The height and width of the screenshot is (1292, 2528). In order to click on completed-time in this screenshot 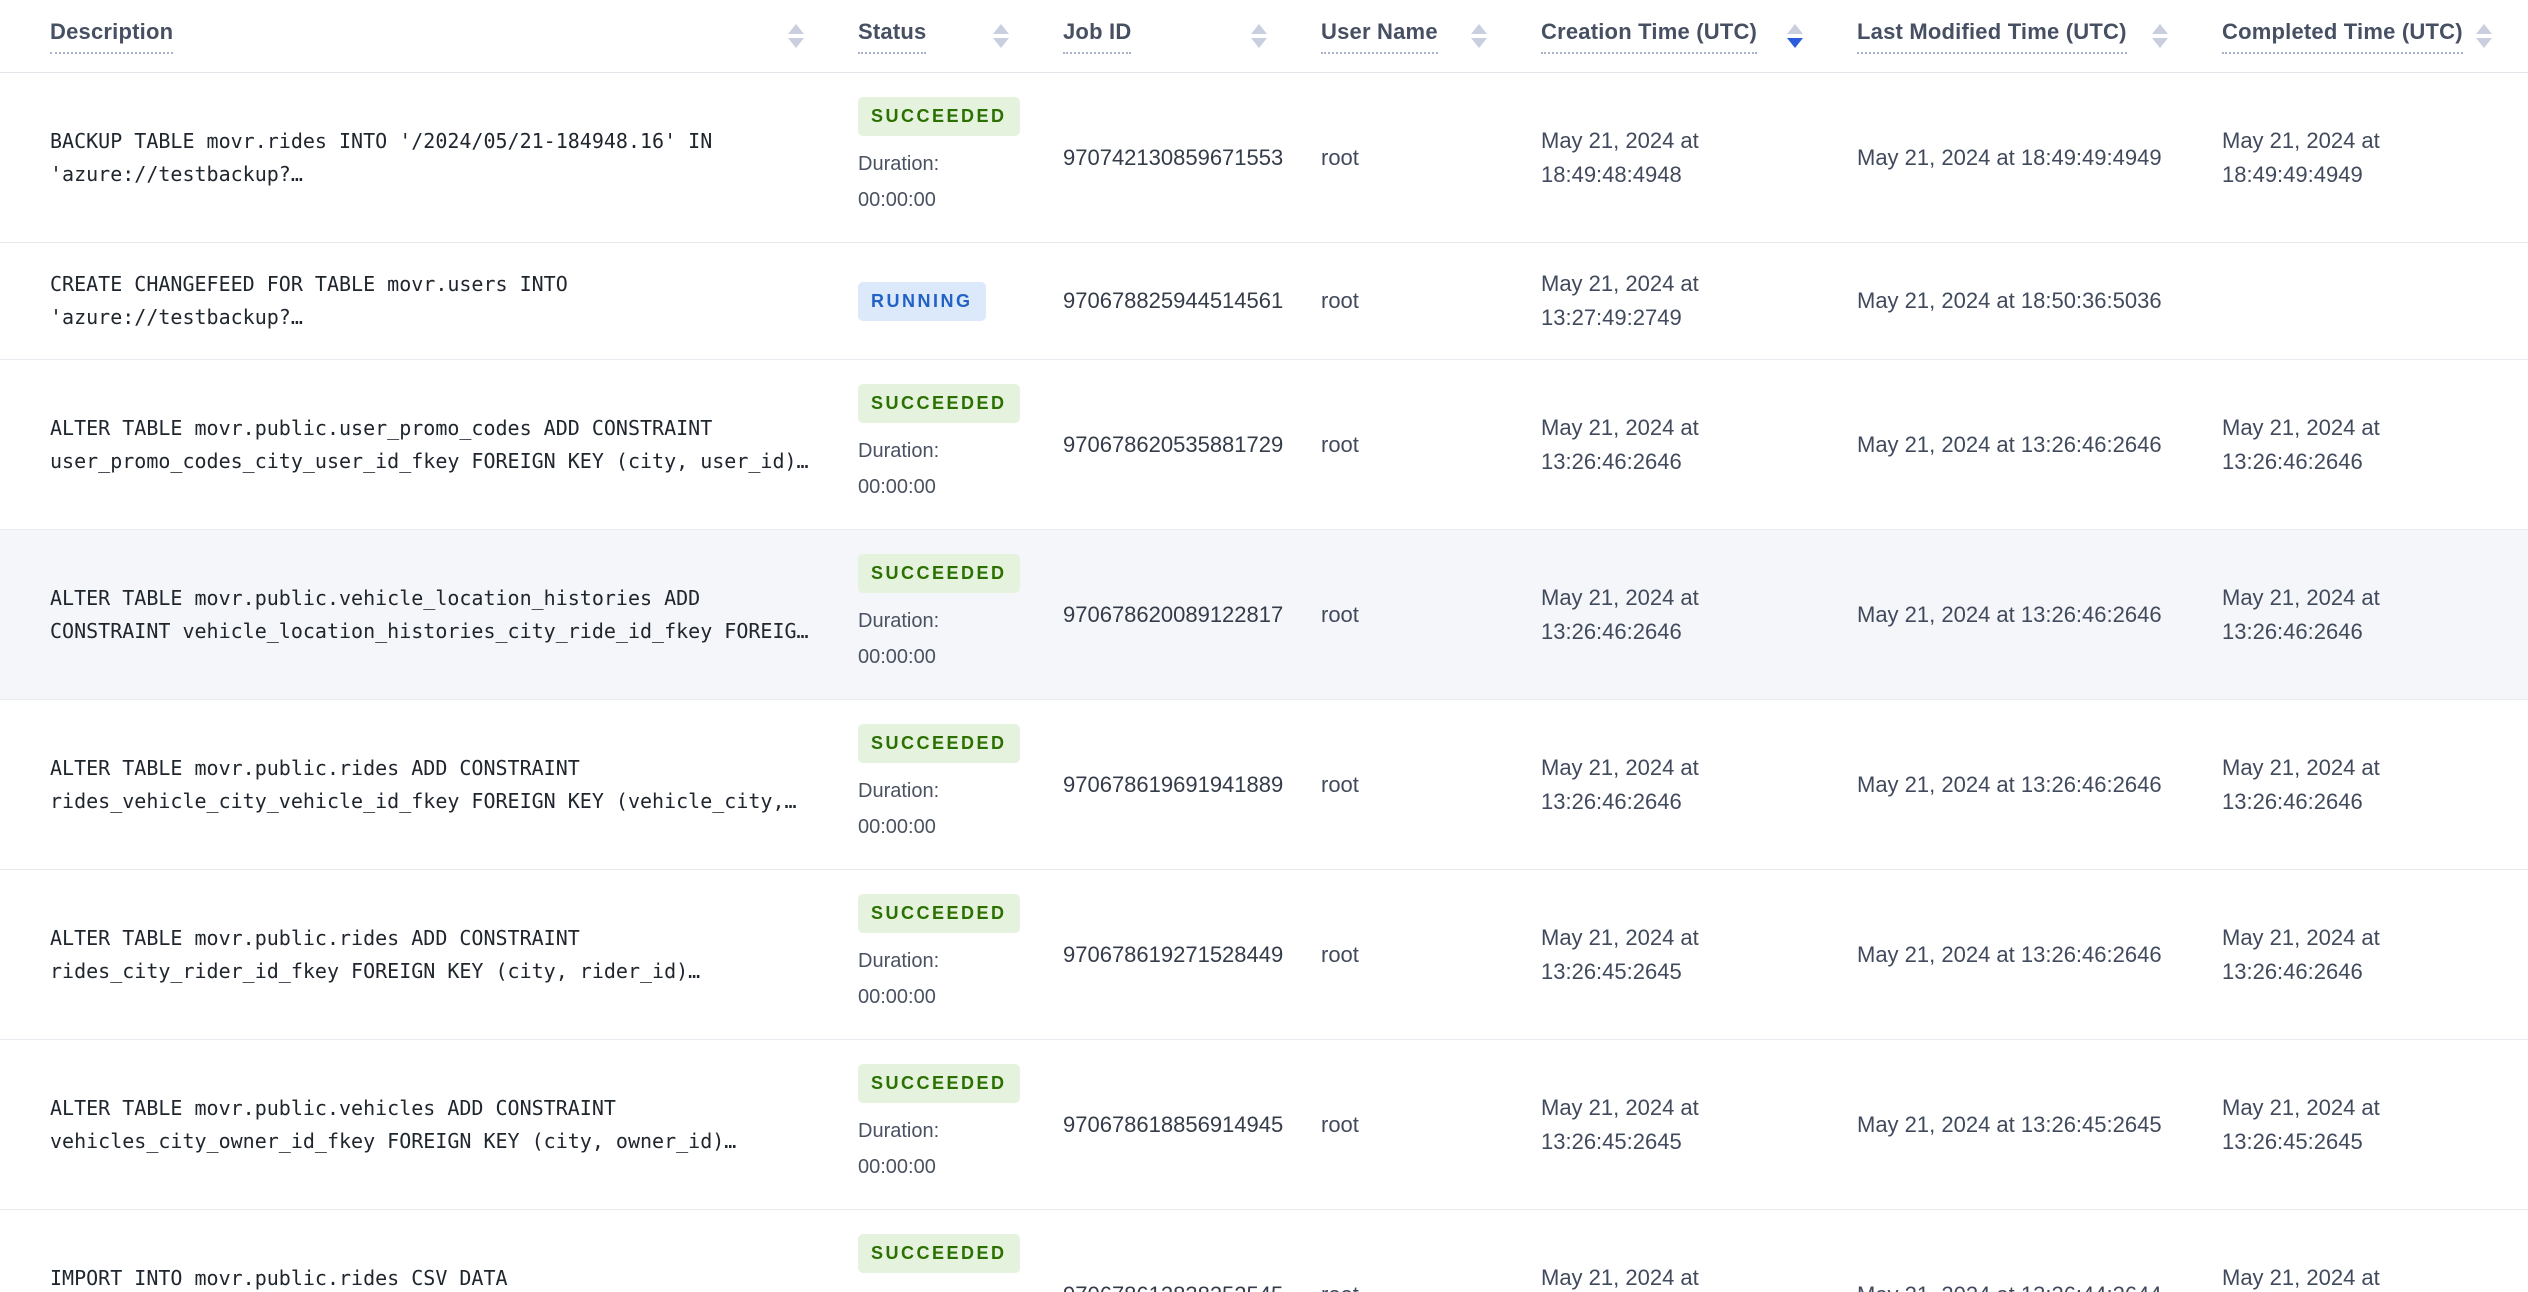, I will do `click(2356, 301)`.